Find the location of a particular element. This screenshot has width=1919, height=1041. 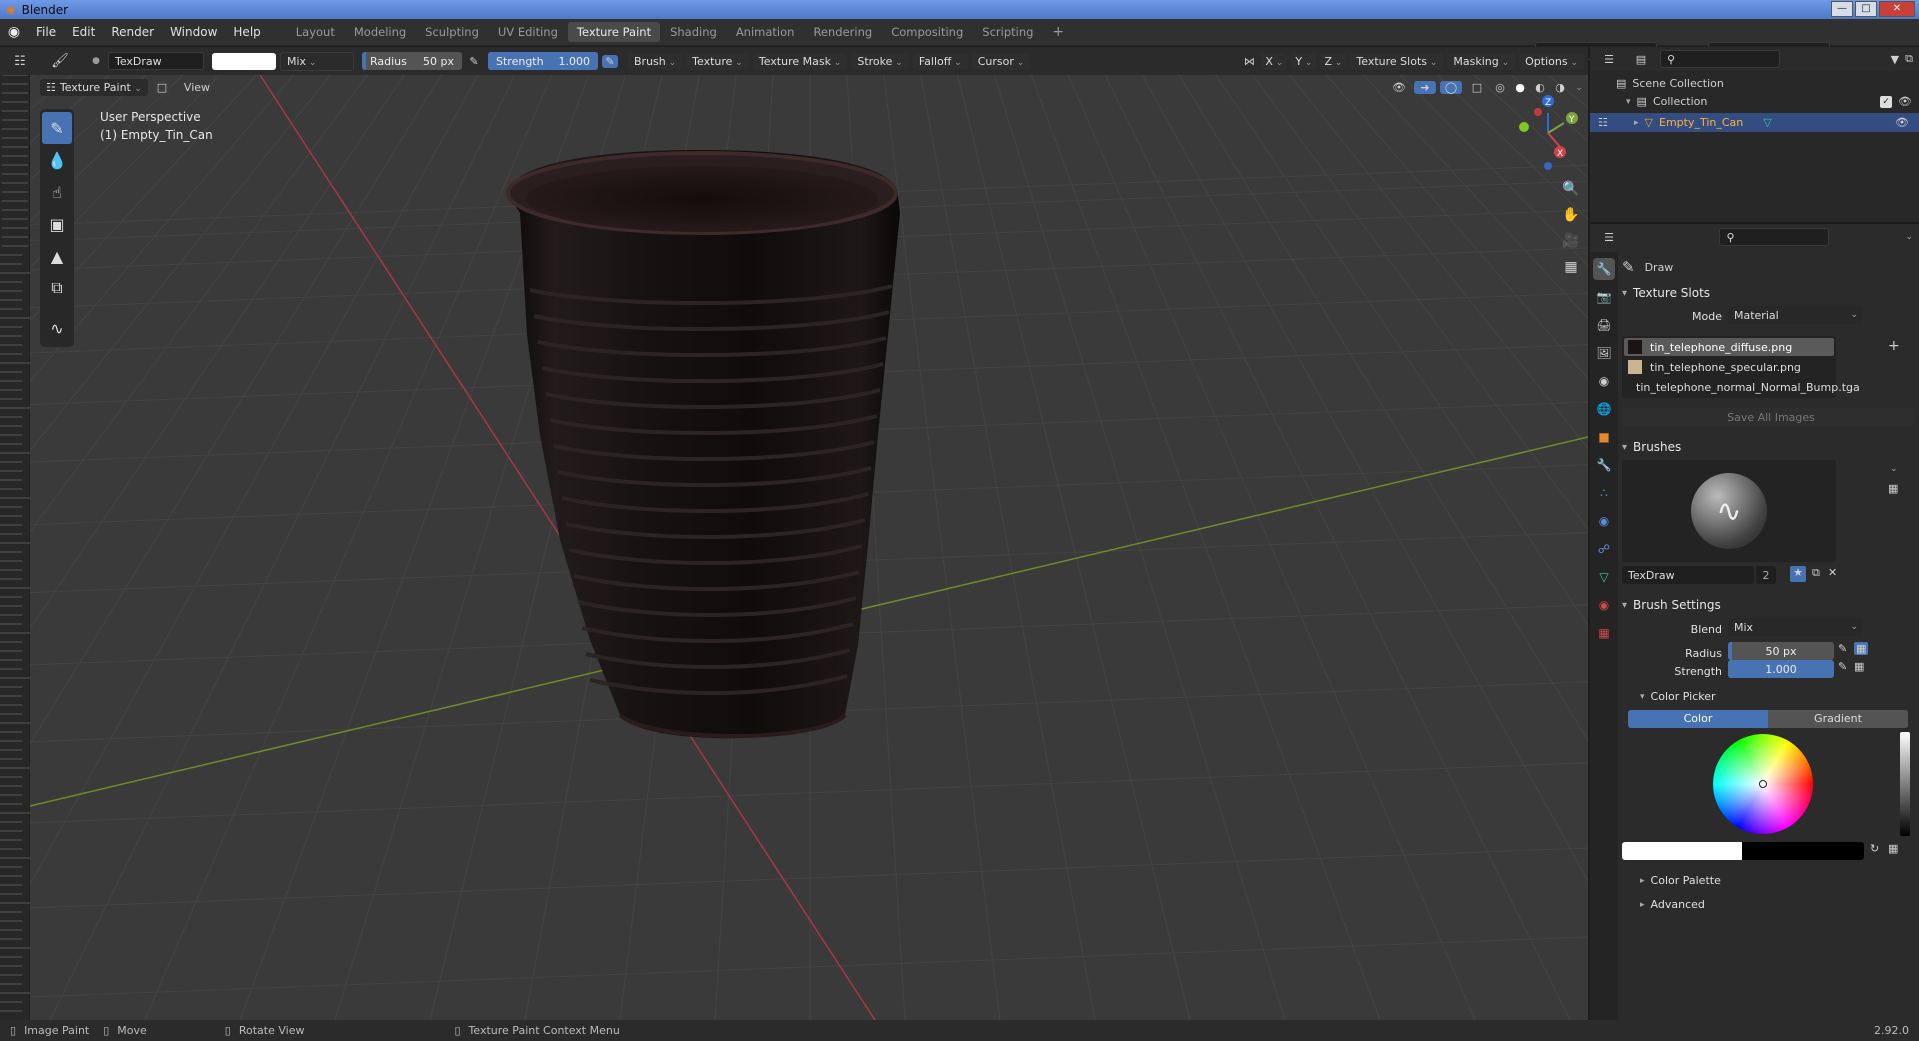

secondary-color-swatch is located at coordinates (1803, 851).